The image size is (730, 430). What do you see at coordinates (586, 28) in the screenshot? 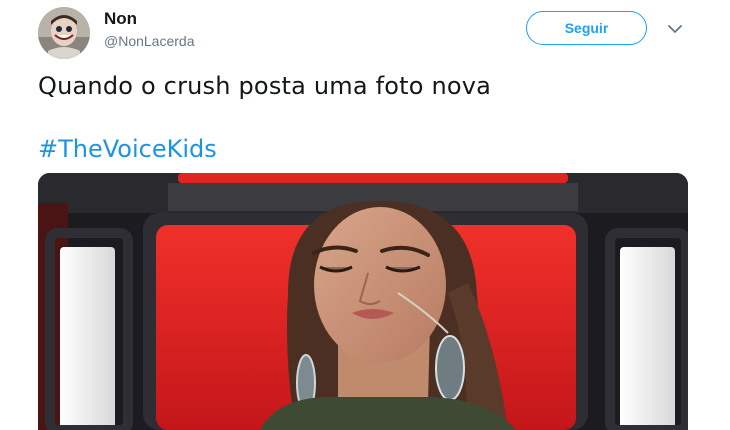
I see `follow-button: Seguir` at bounding box center [586, 28].